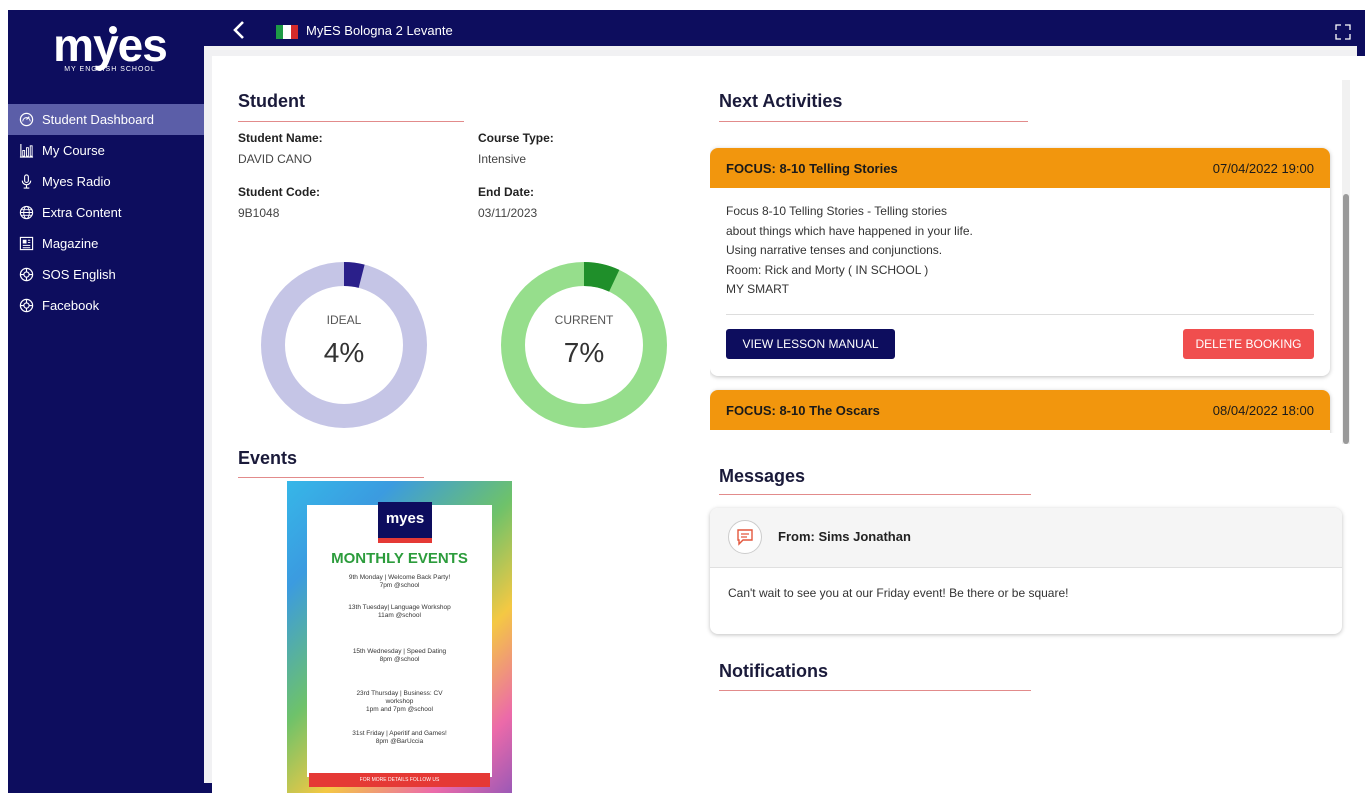 The height and width of the screenshot is (793, 1365). What do you see at coordinates (1026, 538) in the screenshot?
I see `message-header: From: Sims Jonathan` at bounding box center [1026, 538].